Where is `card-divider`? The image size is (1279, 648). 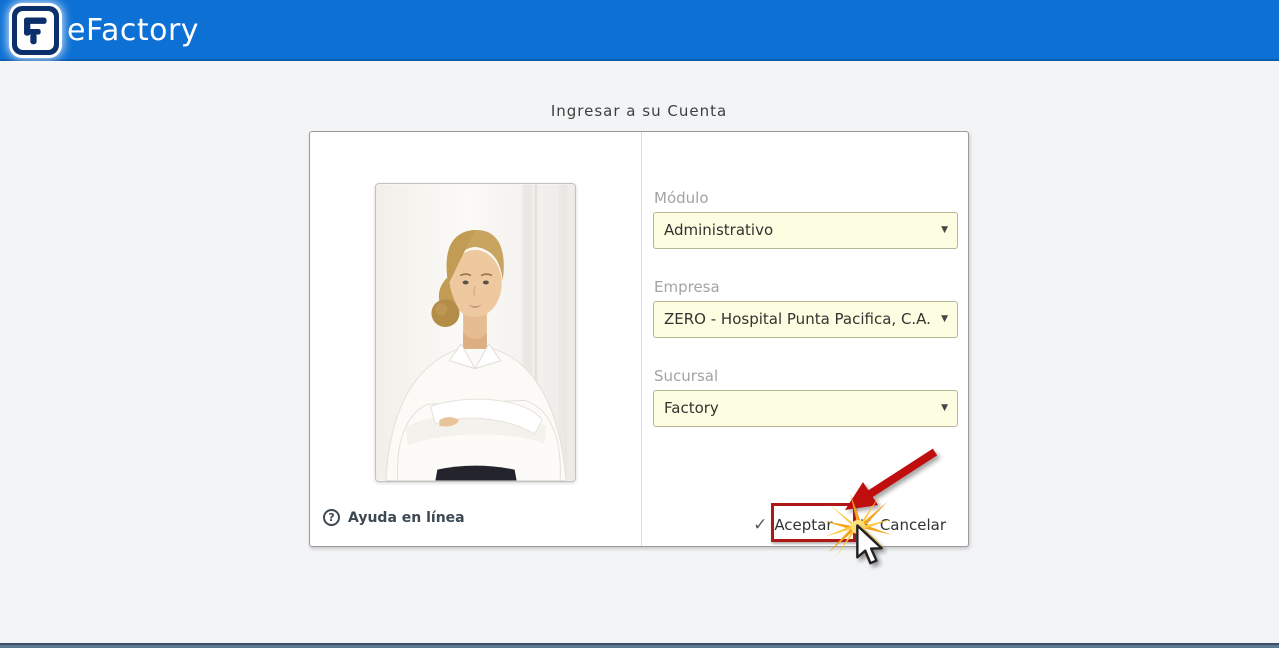 card-divider is located at coordinates (641, 339).